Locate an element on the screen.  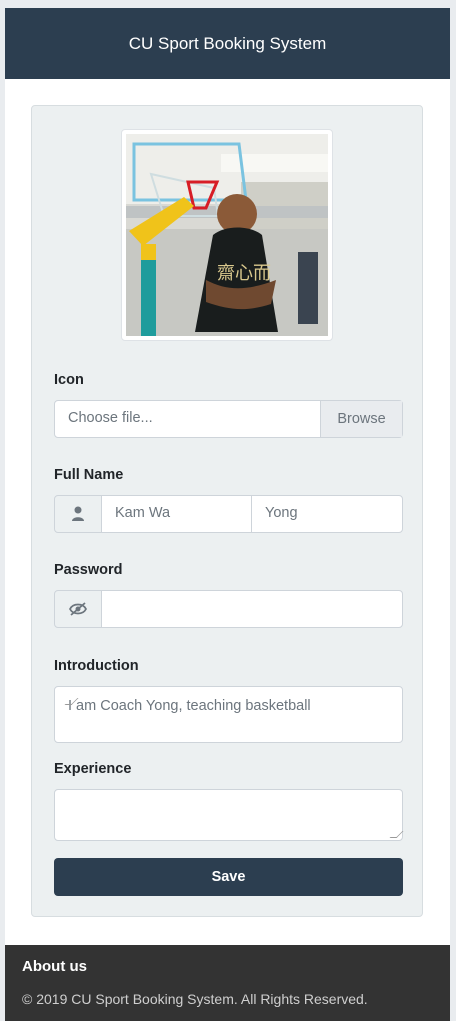
icon-label: Icon is located at coordinates (69, 380).